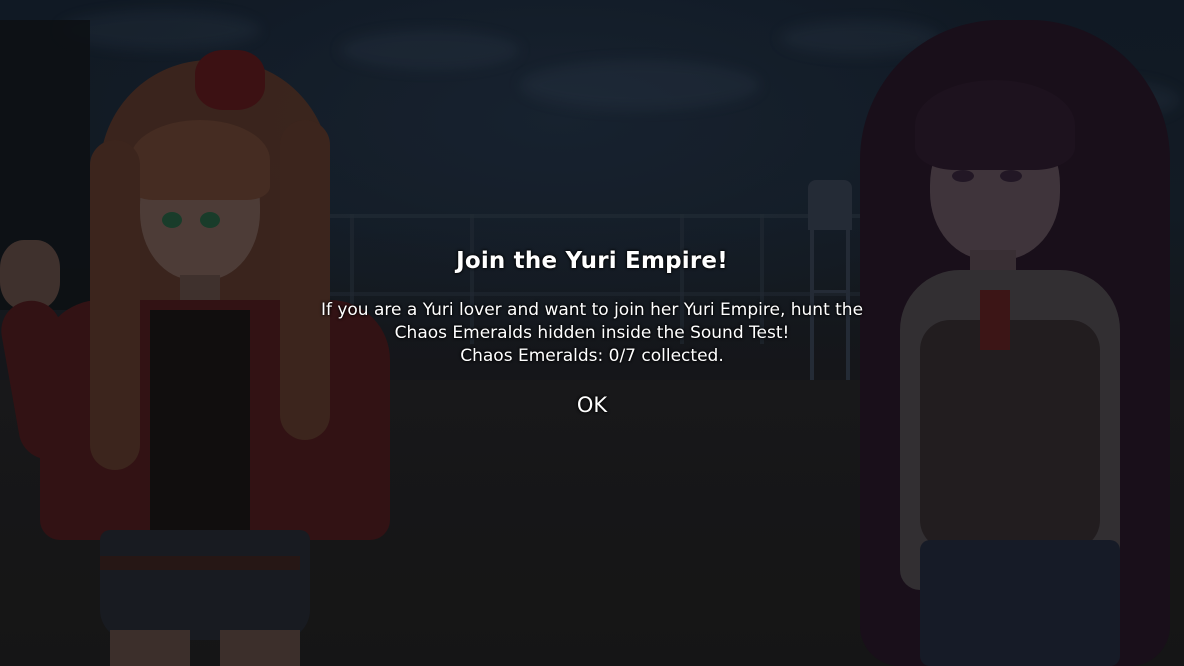 This screenshot has height=666, width=1184. Describe the element at coordinates (592, 261) in the screenshot. I see `dialog-title: Join the Yuri Empire!` at that location.